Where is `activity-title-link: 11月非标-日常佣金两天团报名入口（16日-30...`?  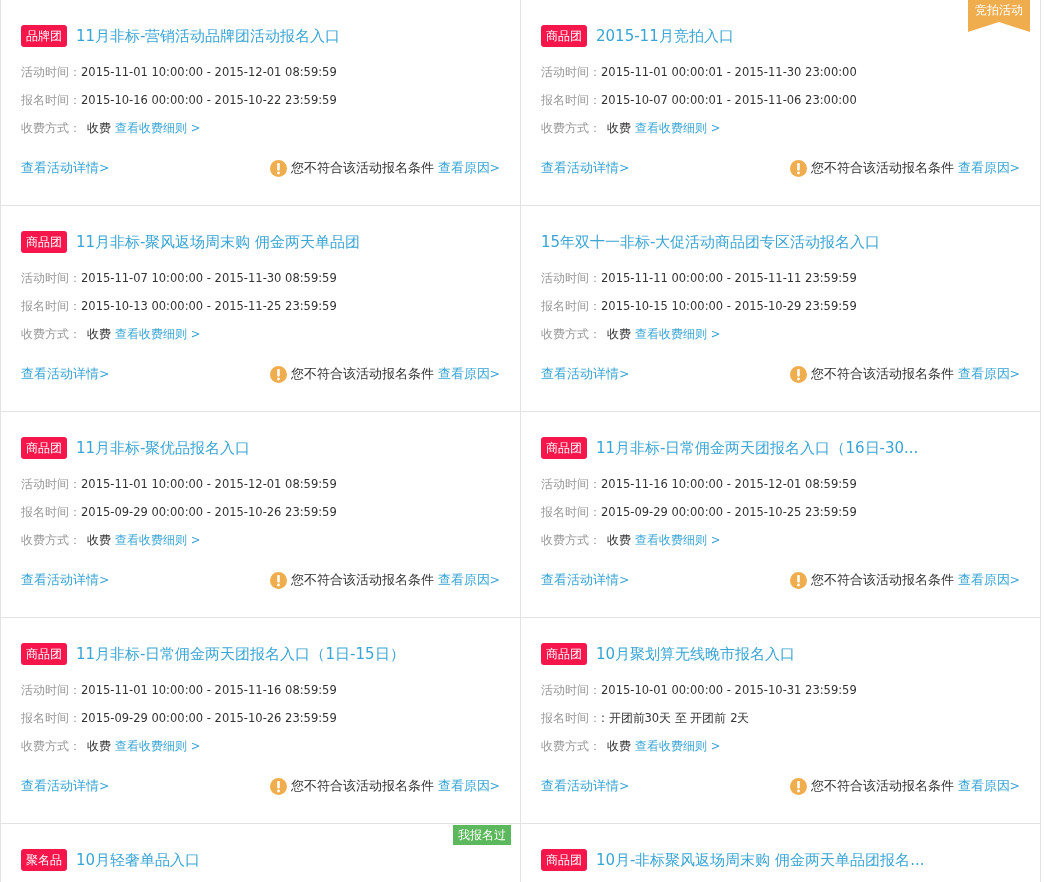
activity-title-link: 11月非标-日常佣金两天团报名入口（16日-30... is located at coordinates (757, 448).